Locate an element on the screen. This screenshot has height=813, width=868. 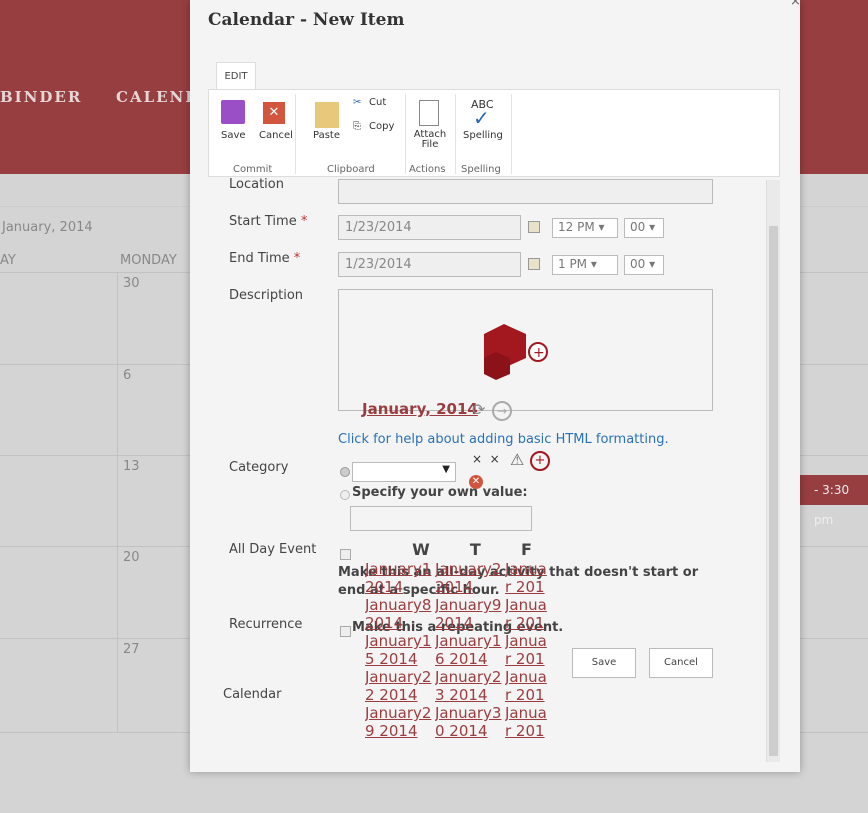
all-day-label: All Day Event is located at coordinates (273, 549).